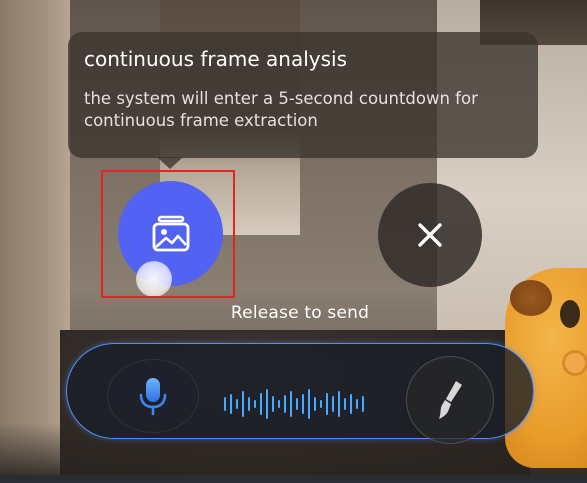 The width and height of the screenshot is (587, 483). I want to click on background-plush-ear, so click(531, 298).